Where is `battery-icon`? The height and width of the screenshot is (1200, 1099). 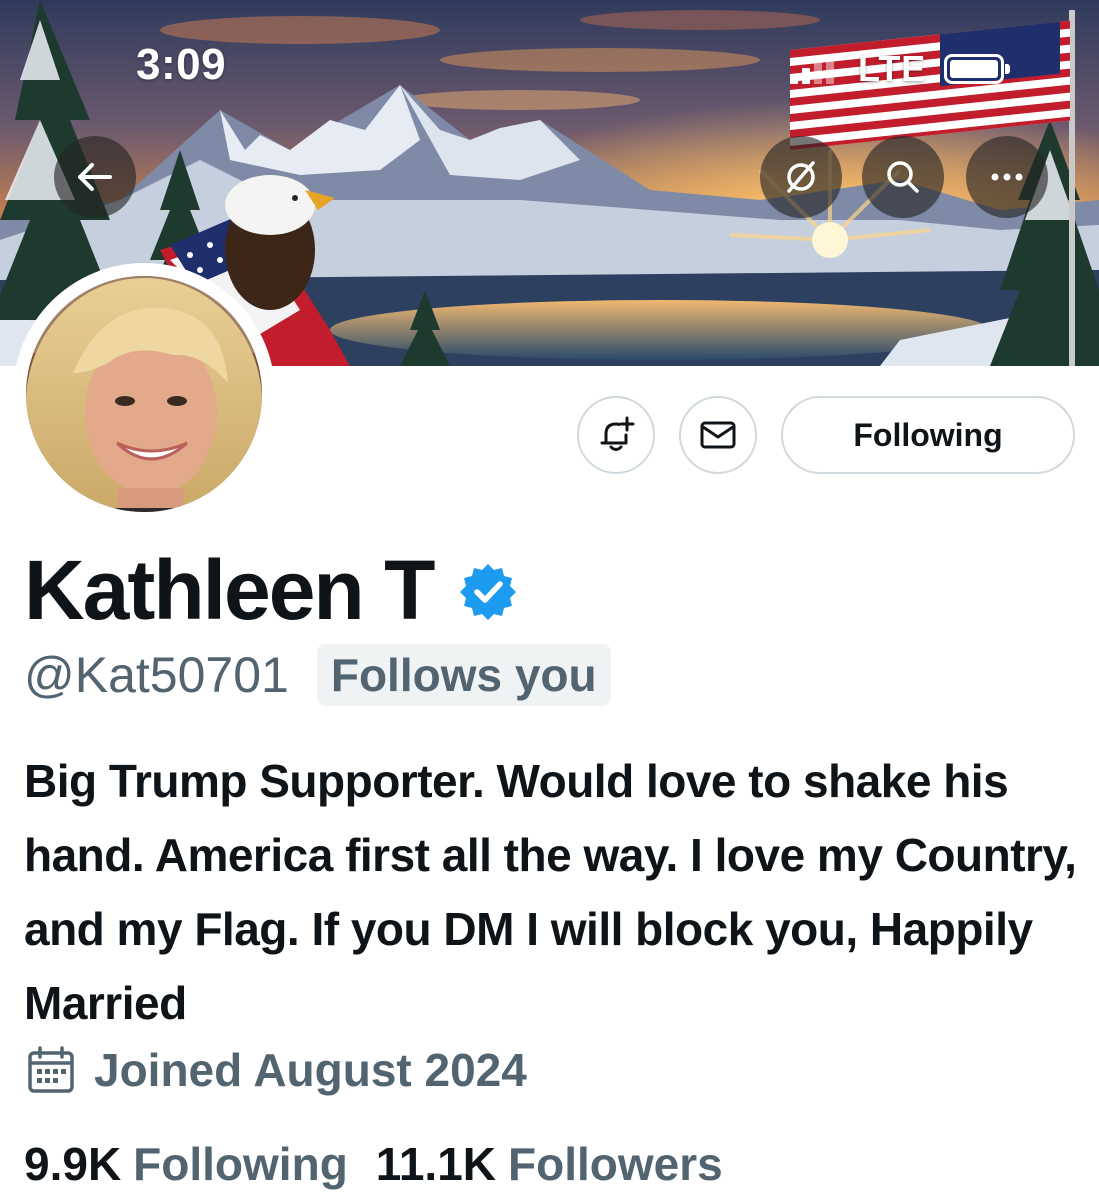 battery-icon is located at coordinates (977, 69).